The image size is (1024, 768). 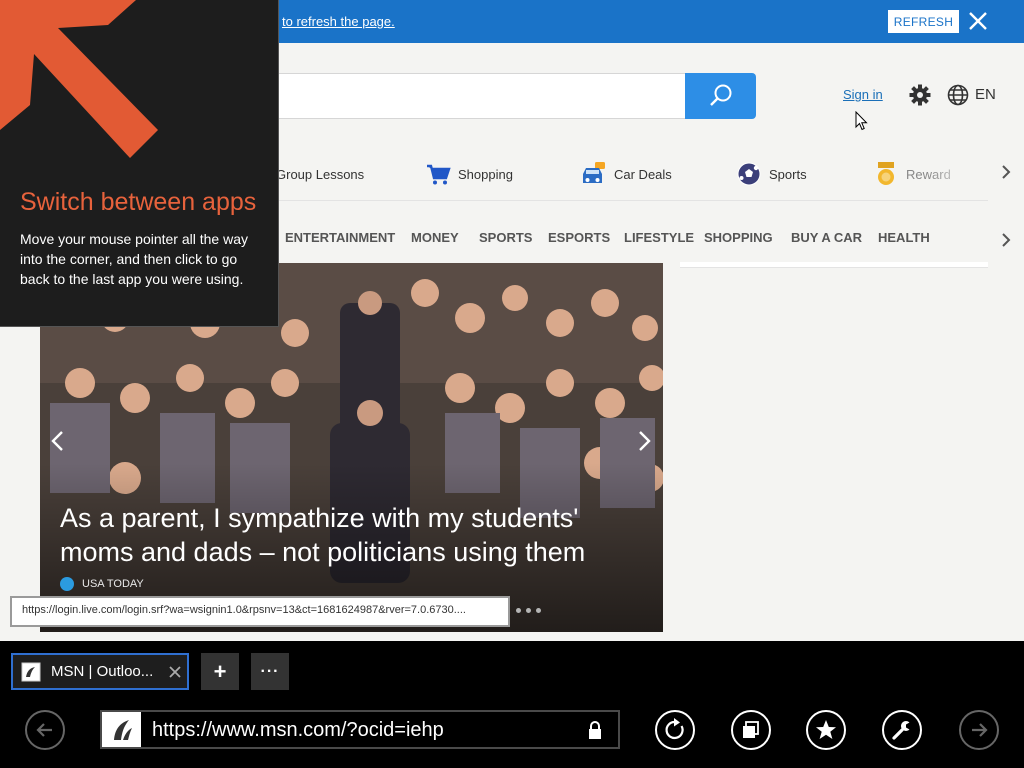 I want to click on close-tab-icon, so click(x=175, y=672).